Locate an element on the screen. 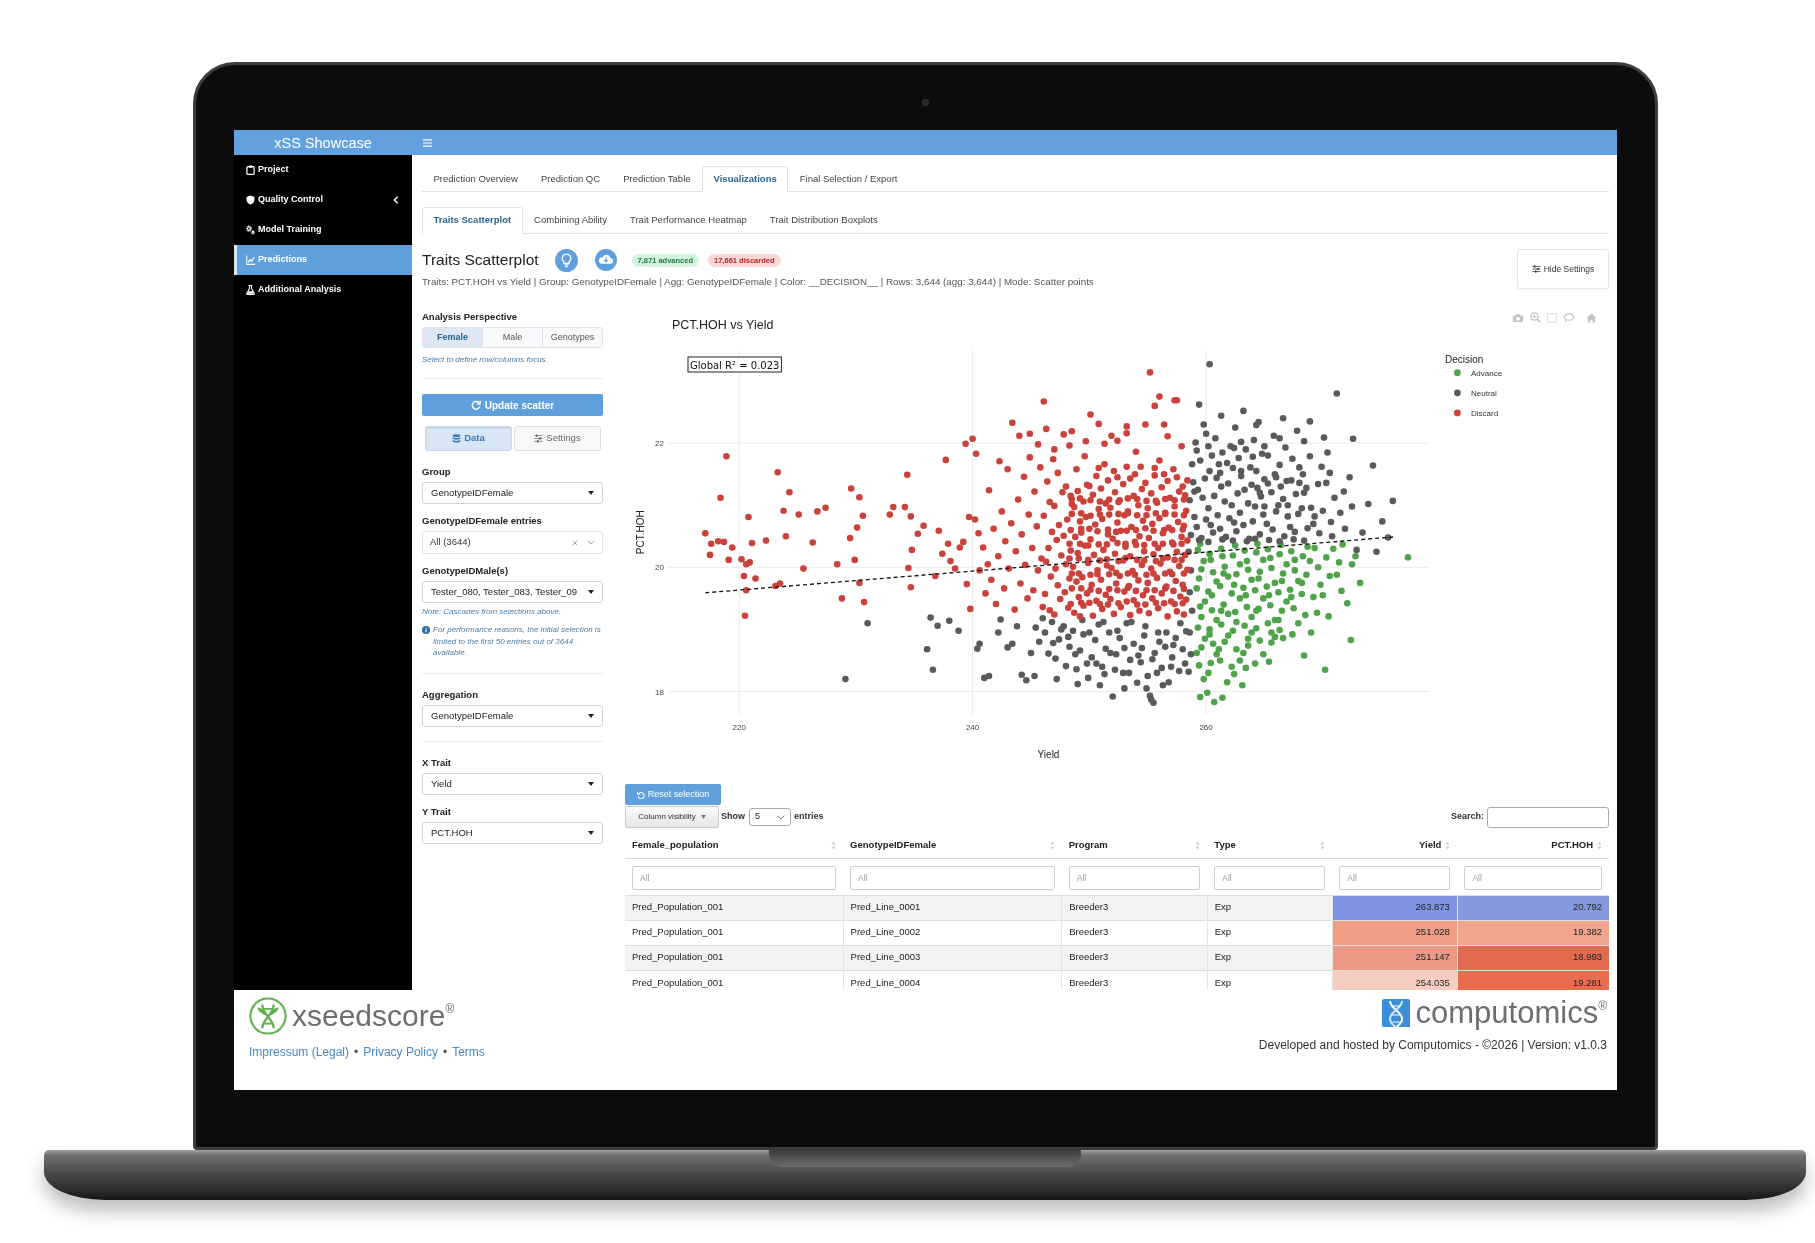 This screenshot has height=1243, width=1815. info-text: For performance reasons, the initial selection is limited to the first 50 entries out of 3644 available. is located at coordinates (517, 641).